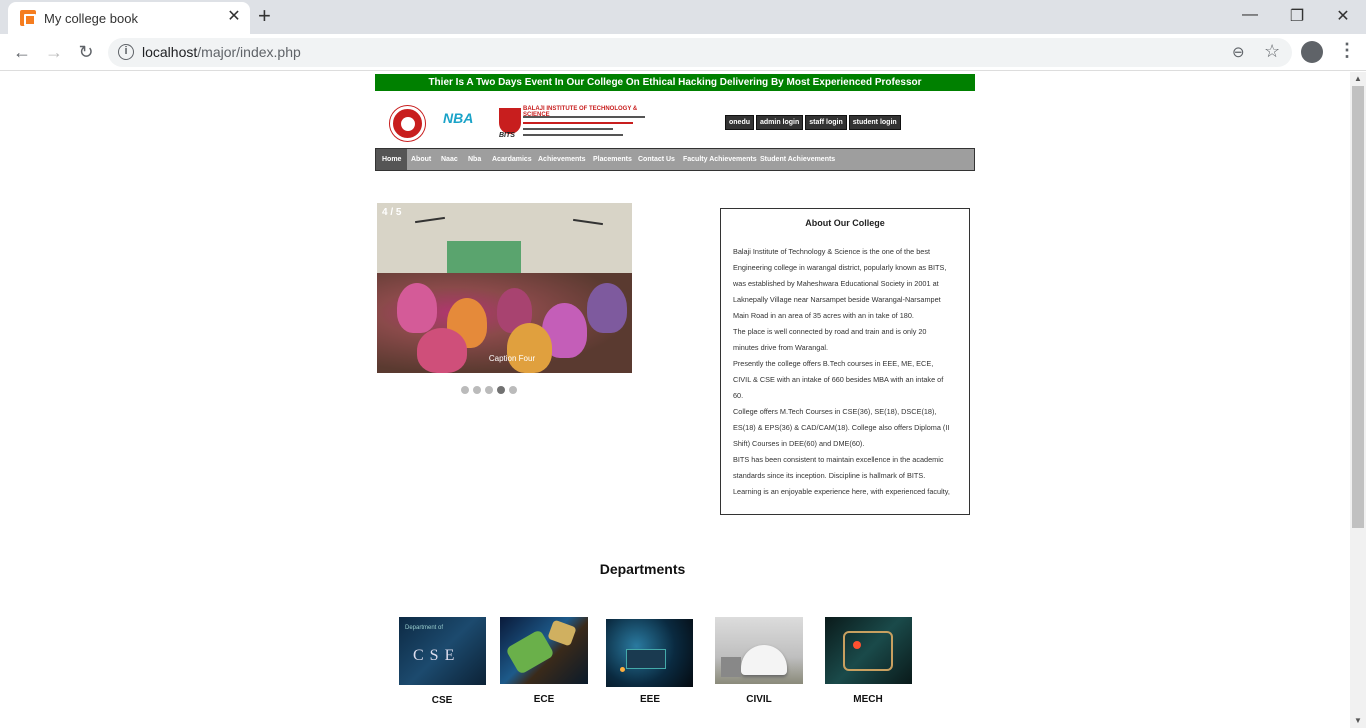  Describe the element at coordinates (86, 52) in the screenshot. I see `reload-icon: ↻` at that location.